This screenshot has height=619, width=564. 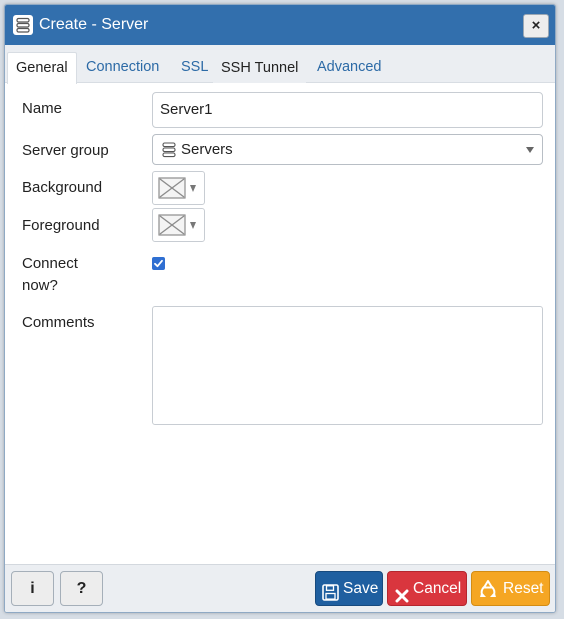 What do you see at coordinates (50, 263) in the screenshot?
I see `connect-now-label-line1: Connect` at bounding box center [50, 263].